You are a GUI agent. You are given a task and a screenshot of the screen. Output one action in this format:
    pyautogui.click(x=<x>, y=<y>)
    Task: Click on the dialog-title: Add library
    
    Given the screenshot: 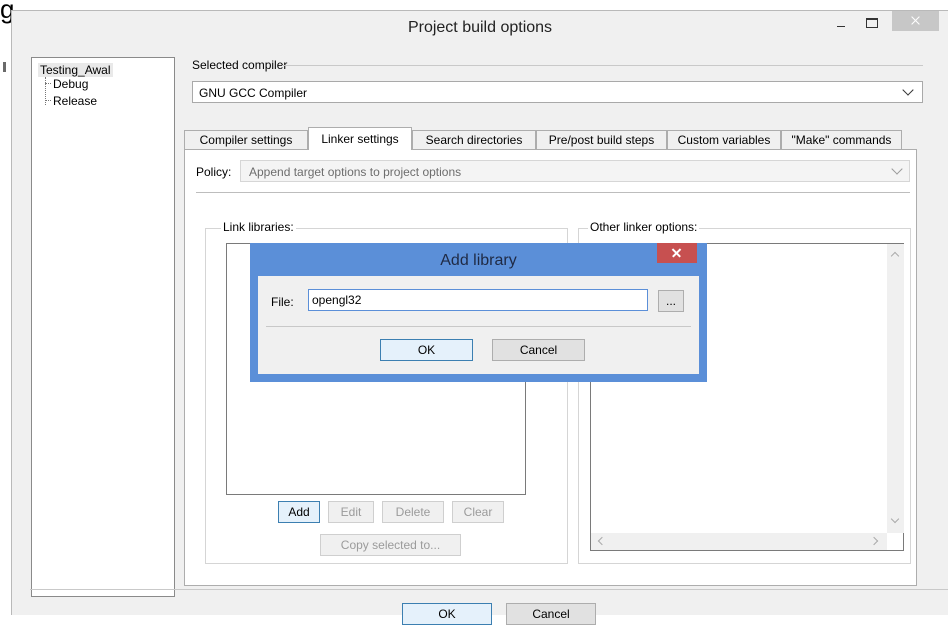 What is the action you would take?
    pyautogui.click(x=478, y=260)
    